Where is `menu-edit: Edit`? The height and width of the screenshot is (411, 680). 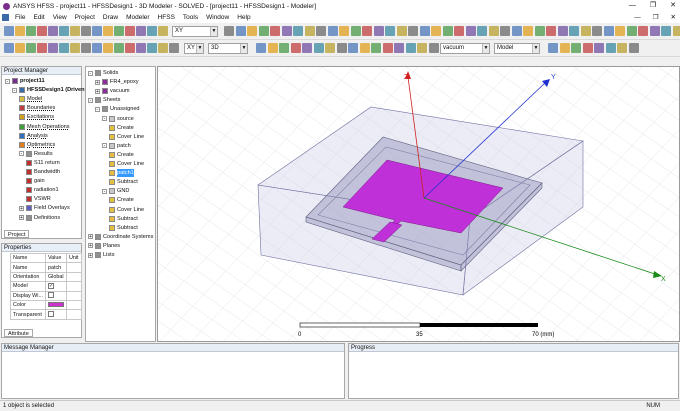 menu-edit: Edit is located at coordinates (38, 17).